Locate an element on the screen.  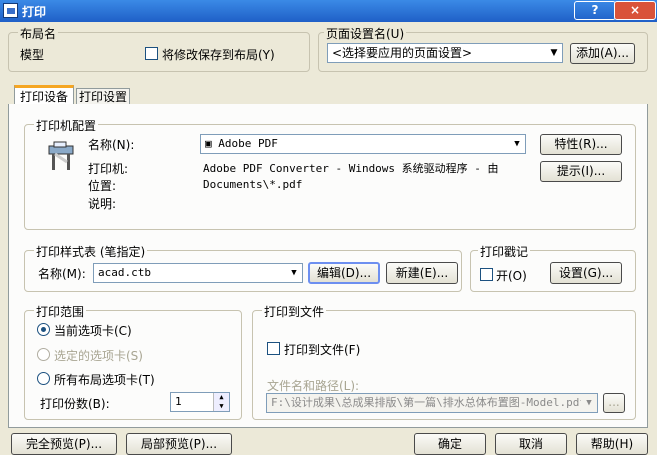
printer-name-select: ▣ Adobe PDF ▼ is located at coordinates (363, 144).